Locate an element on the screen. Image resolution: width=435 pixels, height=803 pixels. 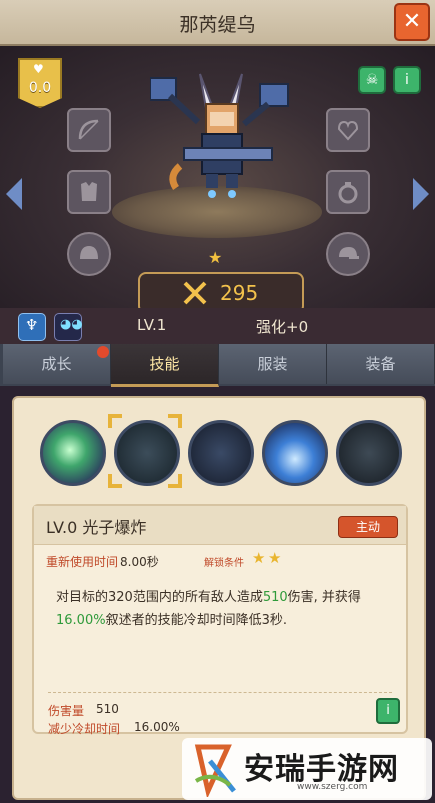
tab-label: 技能 is located at coordinates (164, 364).